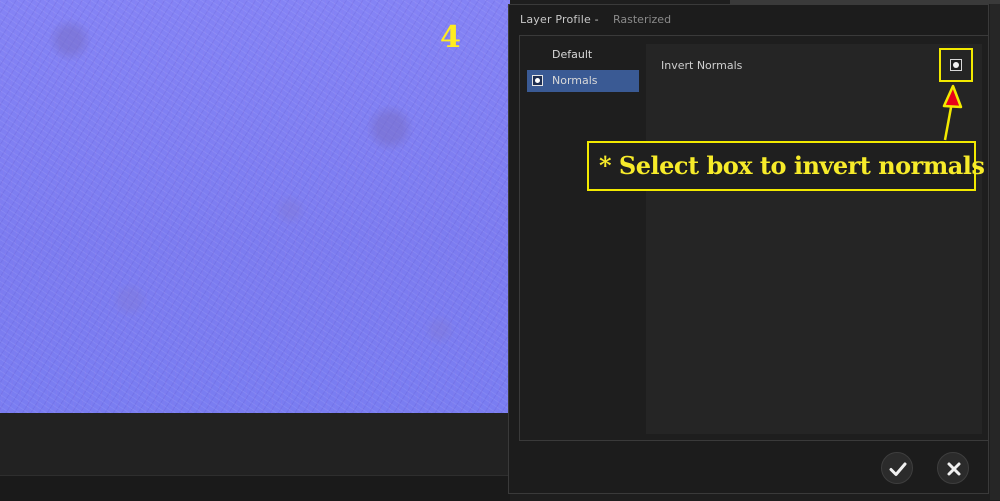 Image resolution: width=1000 pixels, height=501 pixels. I want to click on ok-button, so click(897, 468).